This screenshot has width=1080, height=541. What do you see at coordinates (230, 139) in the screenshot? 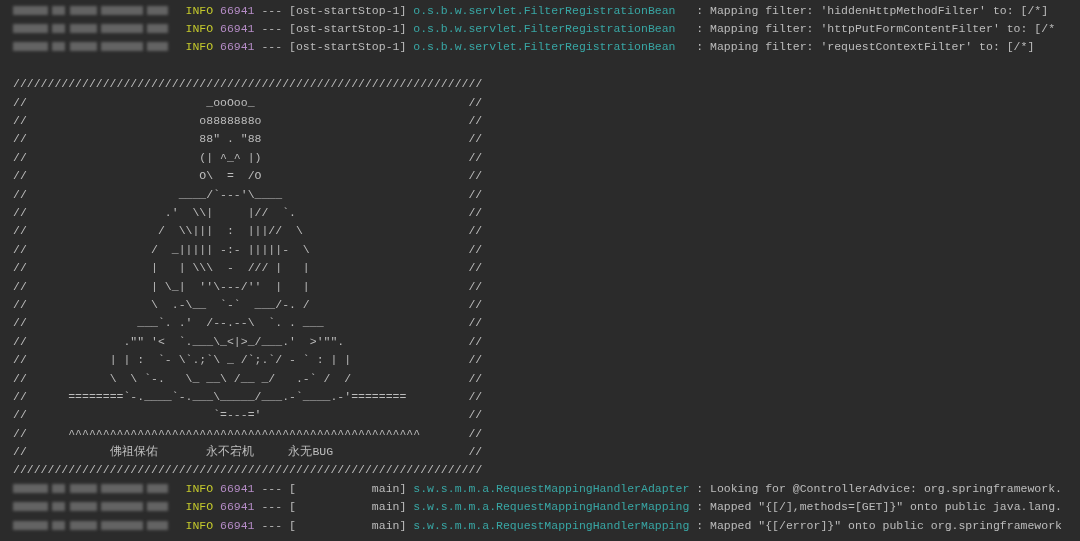
I see `banner-art-line: 88" . "88` at bounding box center [230, 139].